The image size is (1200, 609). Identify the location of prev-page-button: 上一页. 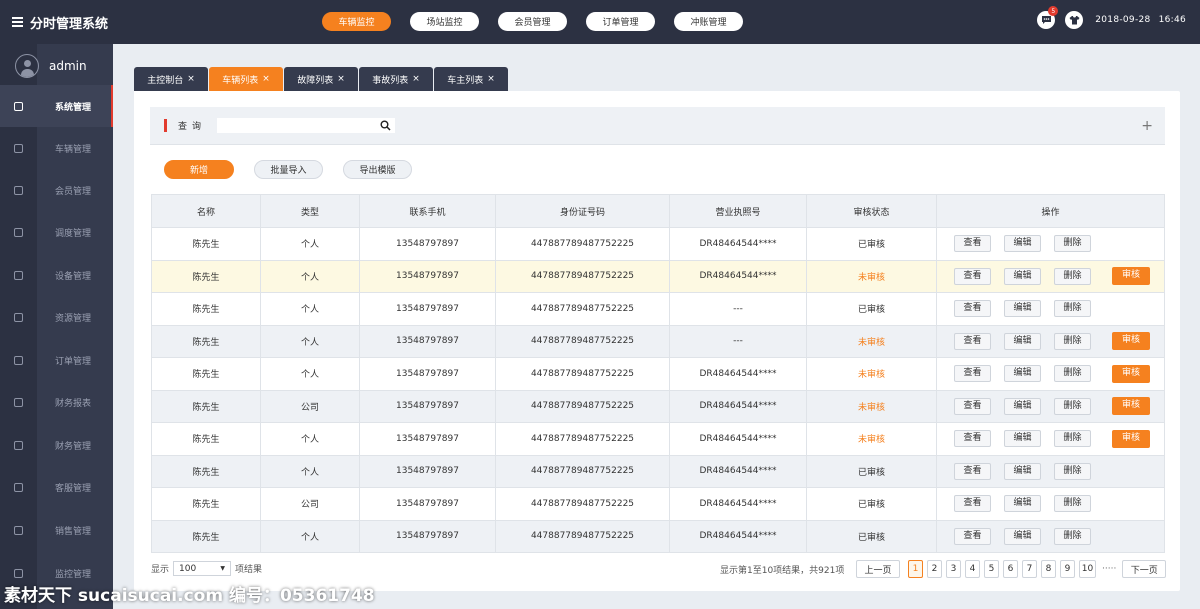
(878, 569).